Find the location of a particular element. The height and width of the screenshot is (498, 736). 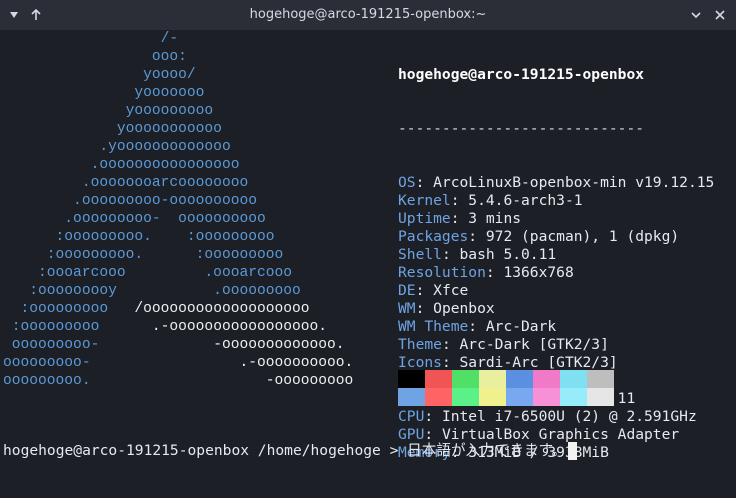

ascii-line: :ooooooooo .-ooooooooooooooooo. is located at coordinates (178, 327).